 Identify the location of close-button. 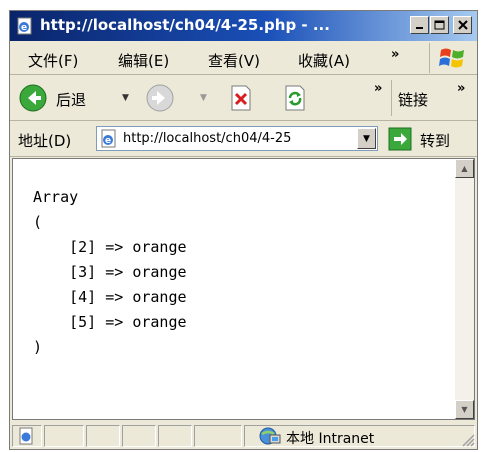
(462, 25).